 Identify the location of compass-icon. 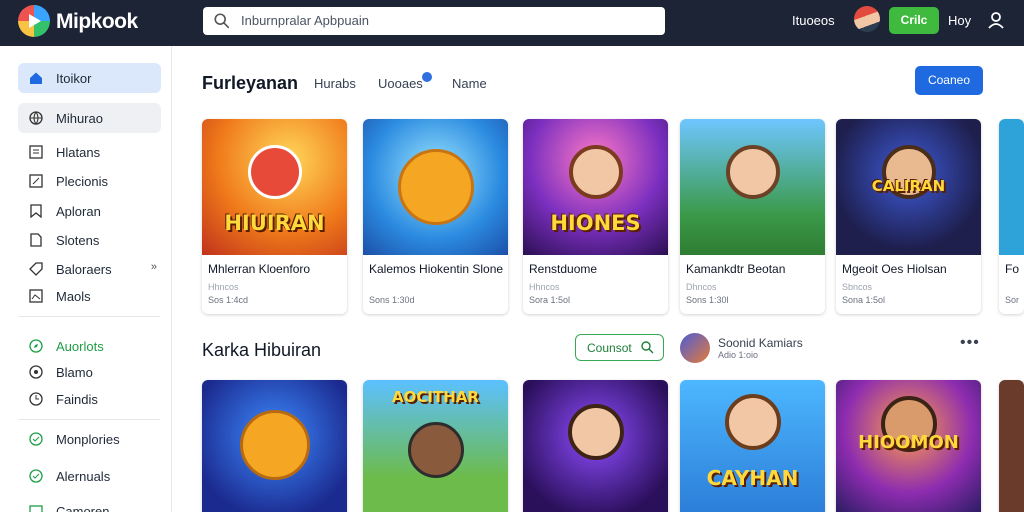
(36, 346).